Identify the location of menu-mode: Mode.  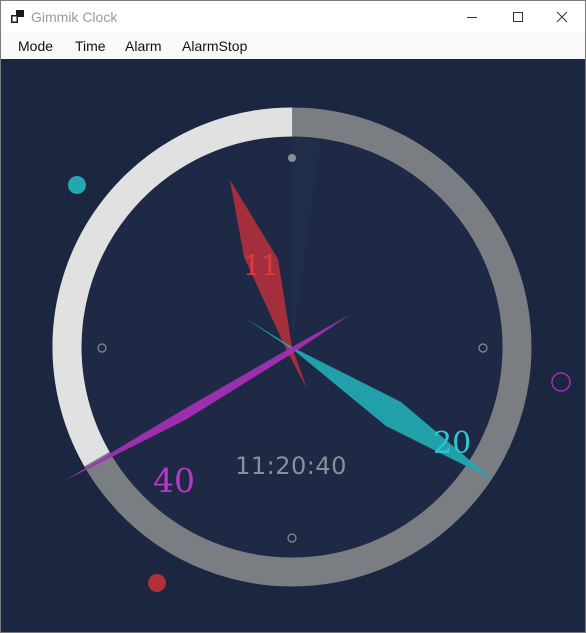
(35, 46).